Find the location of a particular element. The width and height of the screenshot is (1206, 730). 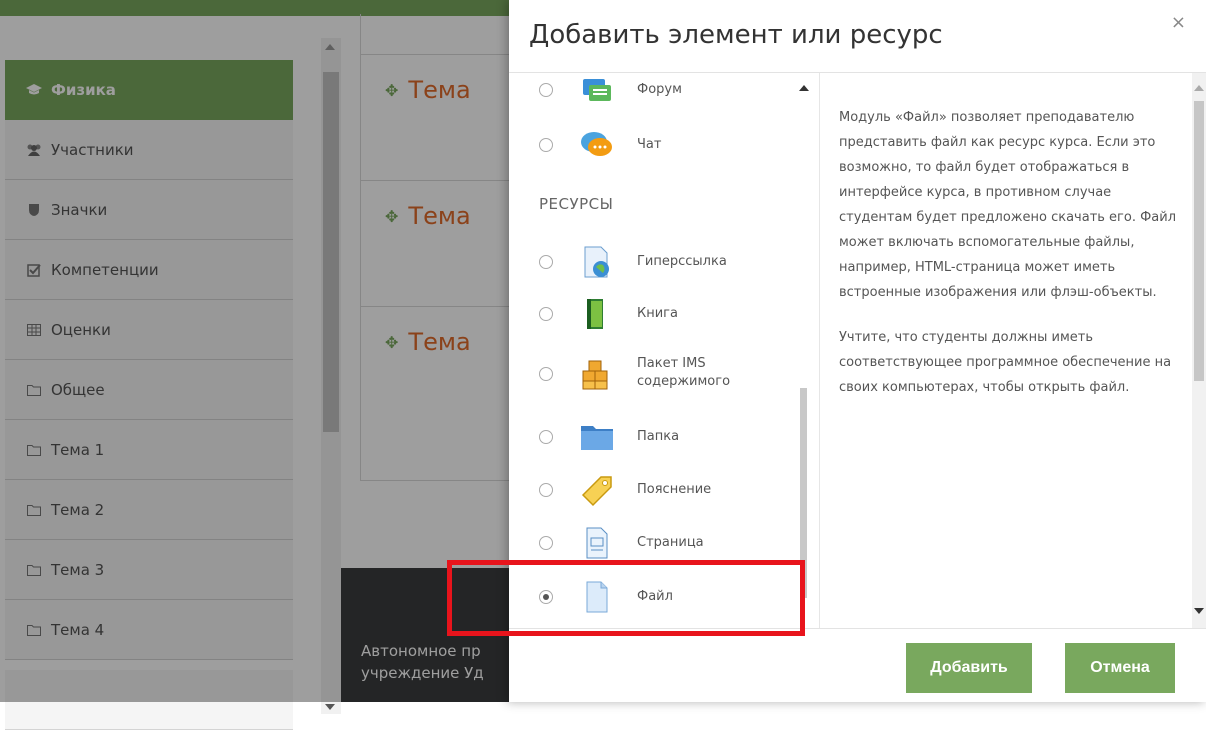

option-label-resource: Пояснение is located at coordinates (654, 489).